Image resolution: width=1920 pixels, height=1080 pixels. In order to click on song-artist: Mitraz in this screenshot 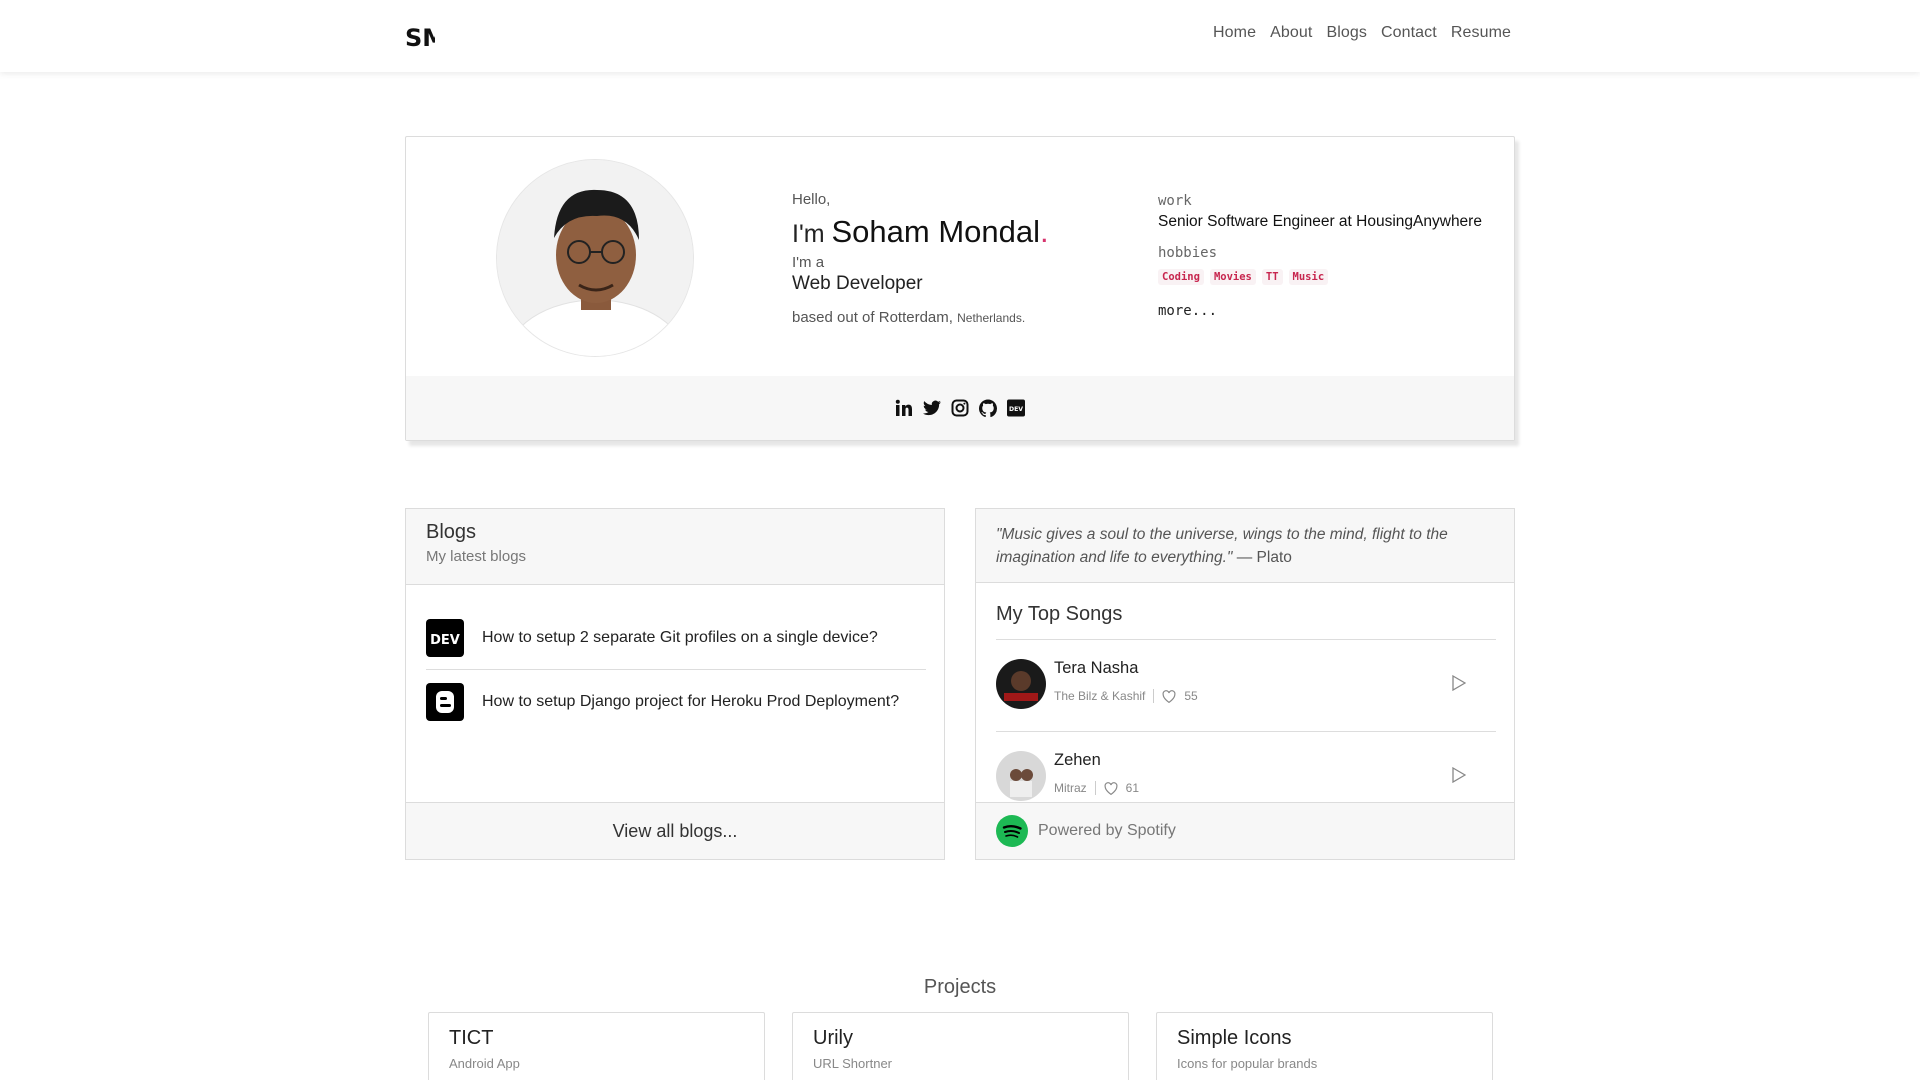, I will do `click(1070, 788)`.